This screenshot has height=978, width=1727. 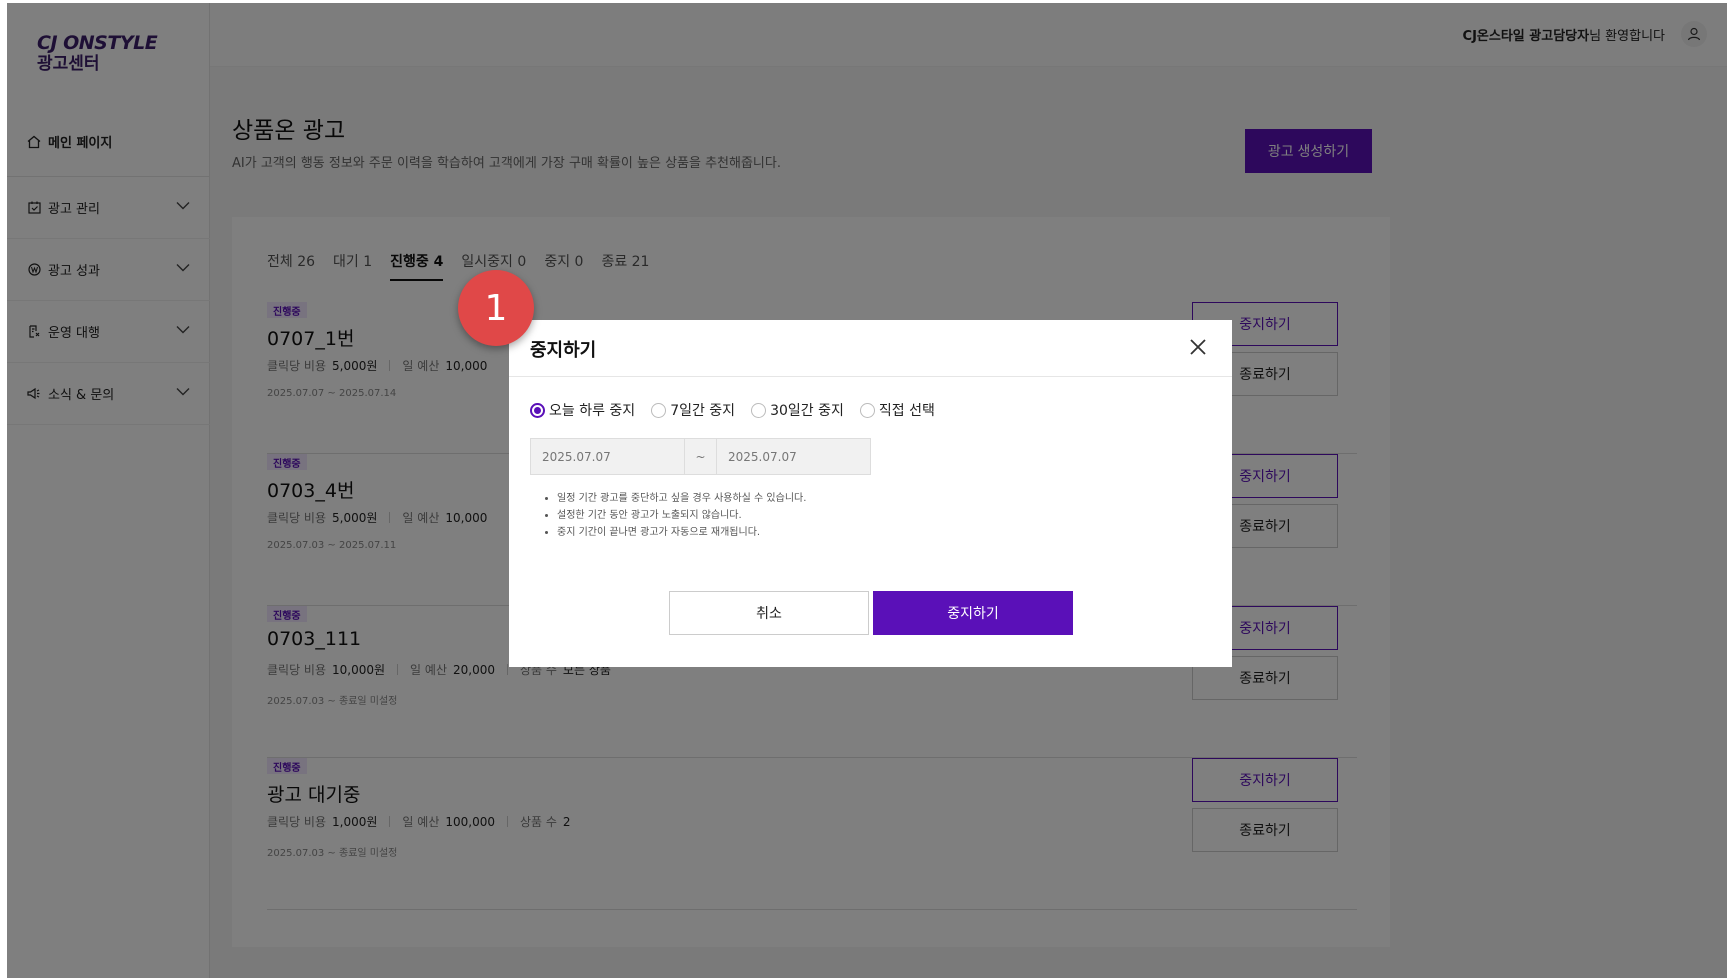 What do you see at coordinates (906, 411) in the screenshot?
I see `radio-label: 직접 선택` at bounding box center [906, 411].